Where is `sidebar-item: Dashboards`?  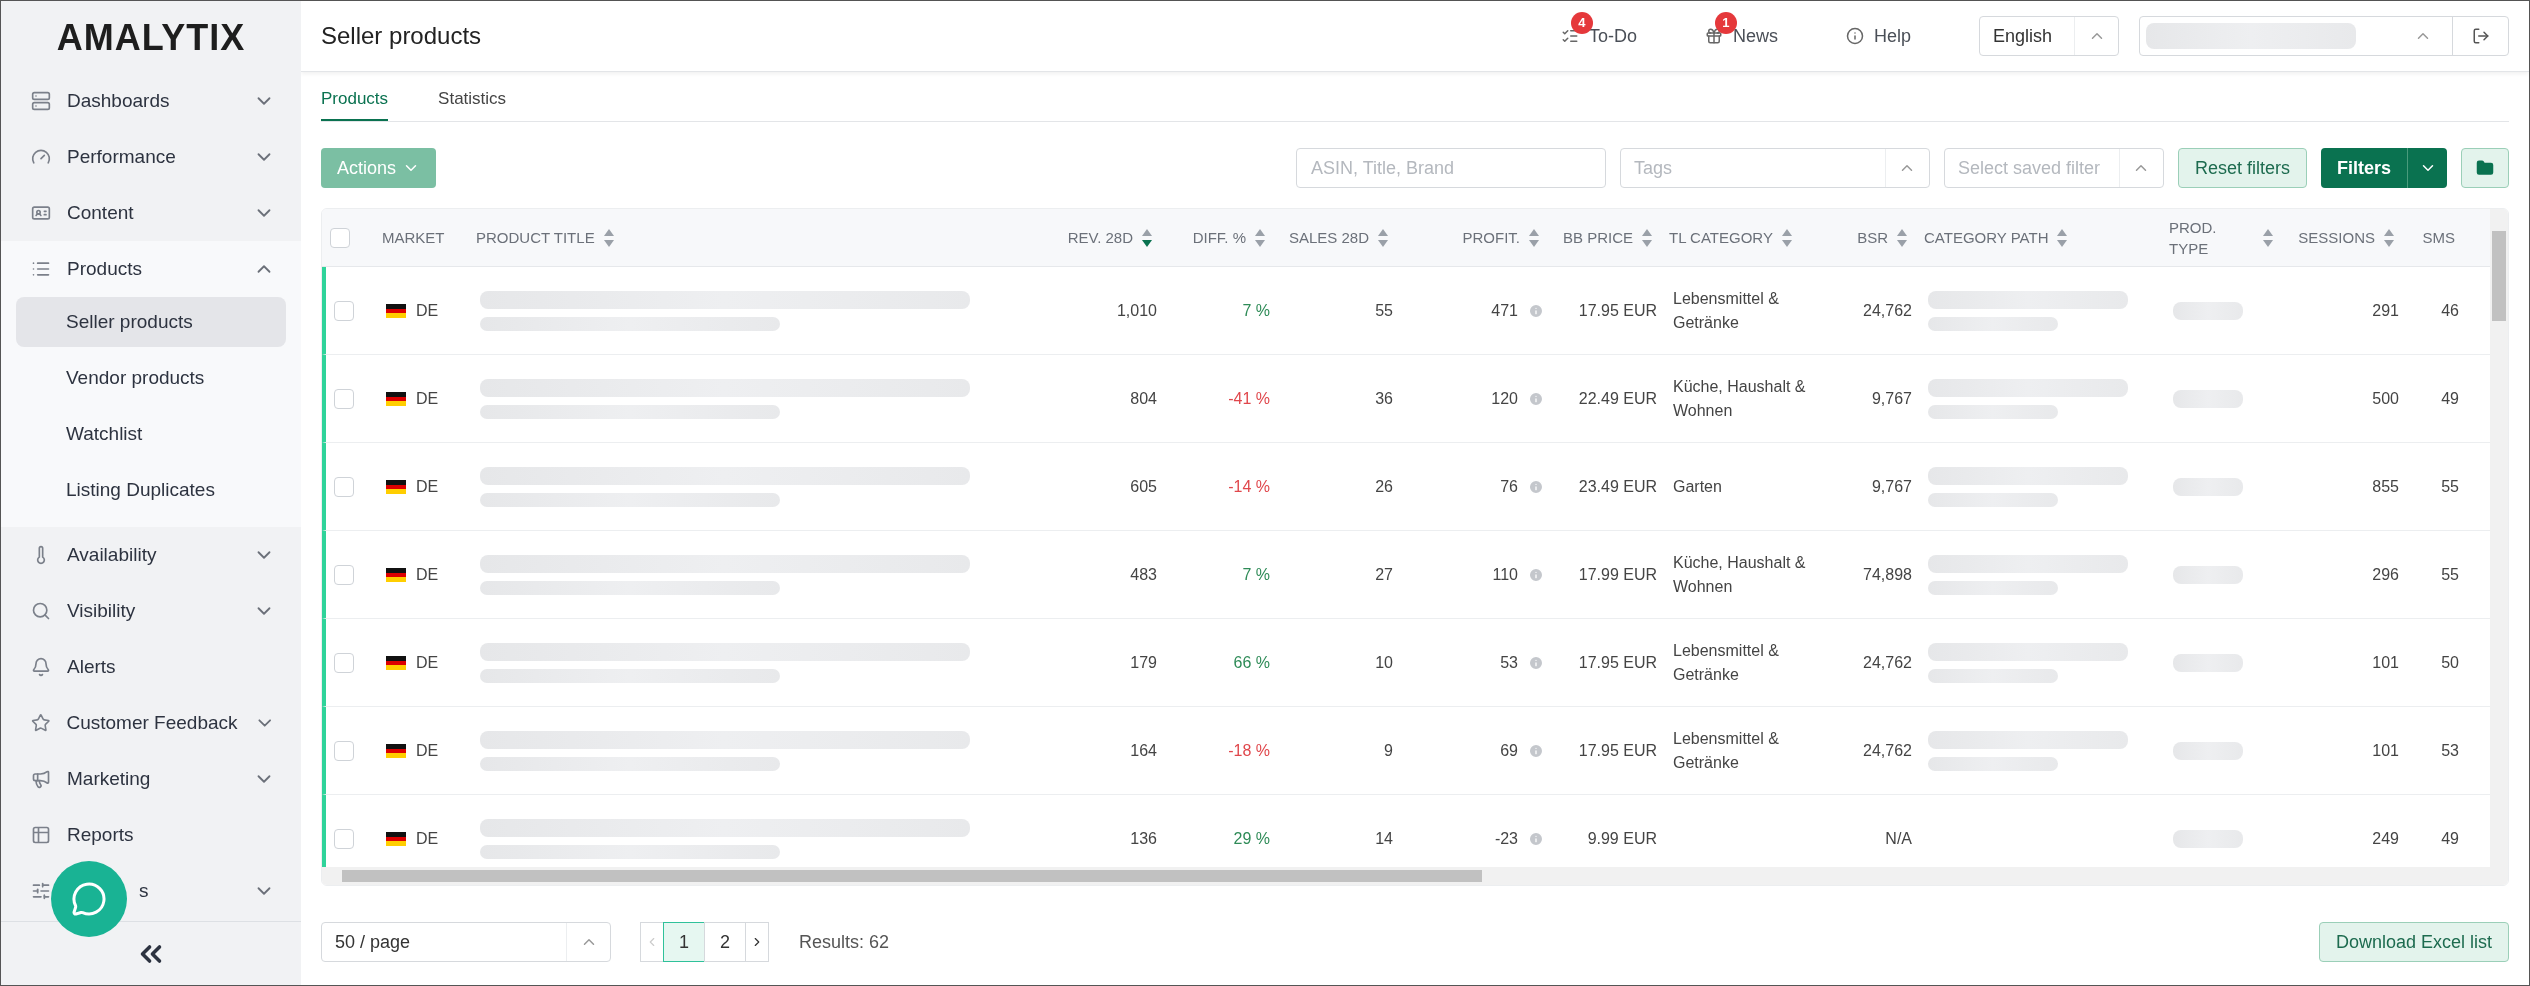 sidebar-item: Dashboards is located at coordinates (151, 101).